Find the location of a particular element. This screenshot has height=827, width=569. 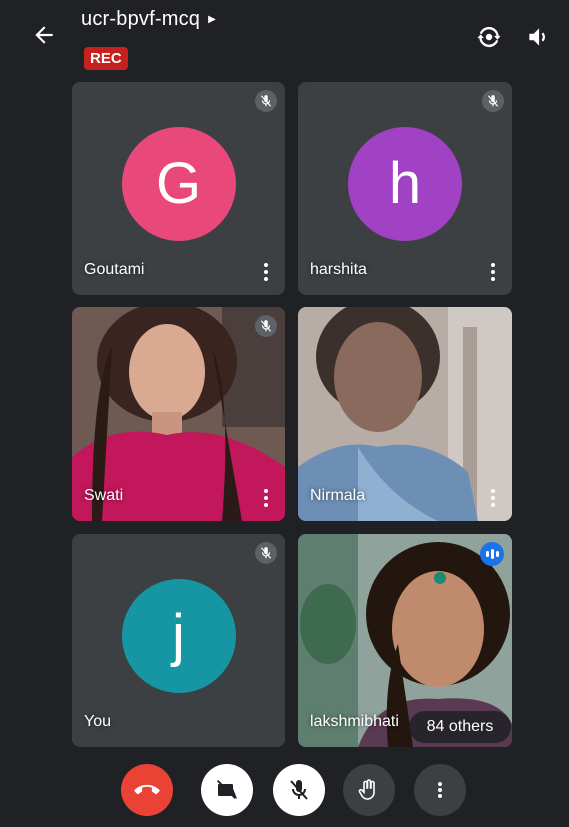

more-options-button is located at coordinates (440, 790).